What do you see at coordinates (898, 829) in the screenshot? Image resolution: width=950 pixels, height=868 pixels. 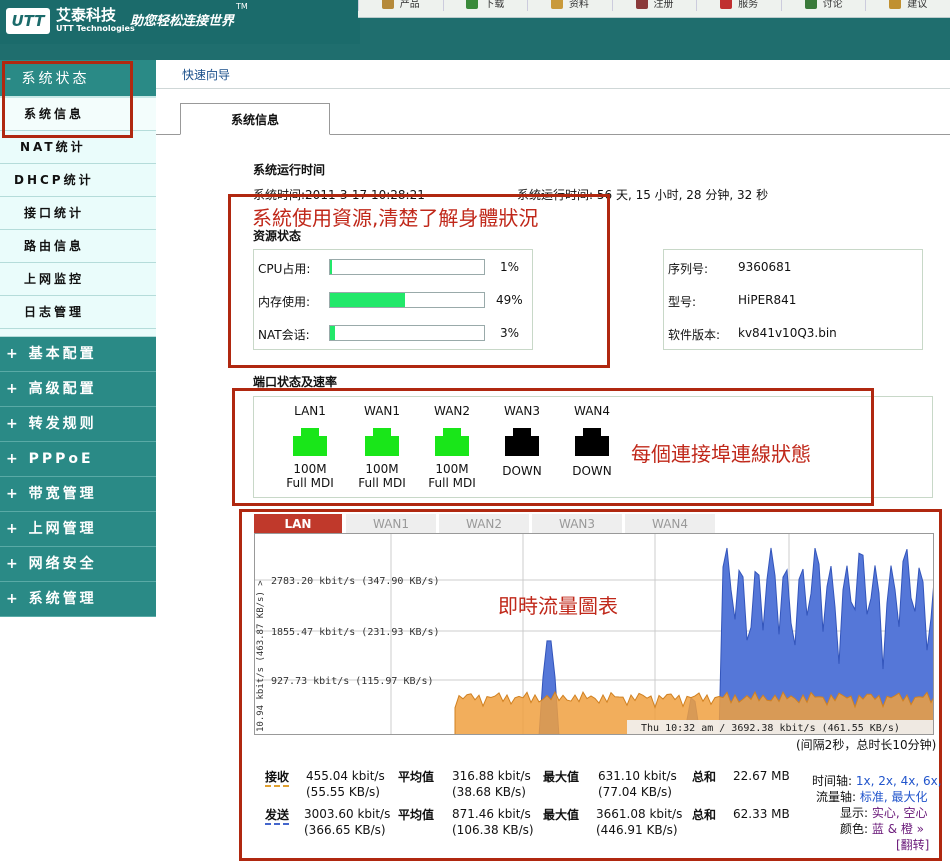 I see `color-options: 蓝 & 橙 »` at bounding box center [898, 829].